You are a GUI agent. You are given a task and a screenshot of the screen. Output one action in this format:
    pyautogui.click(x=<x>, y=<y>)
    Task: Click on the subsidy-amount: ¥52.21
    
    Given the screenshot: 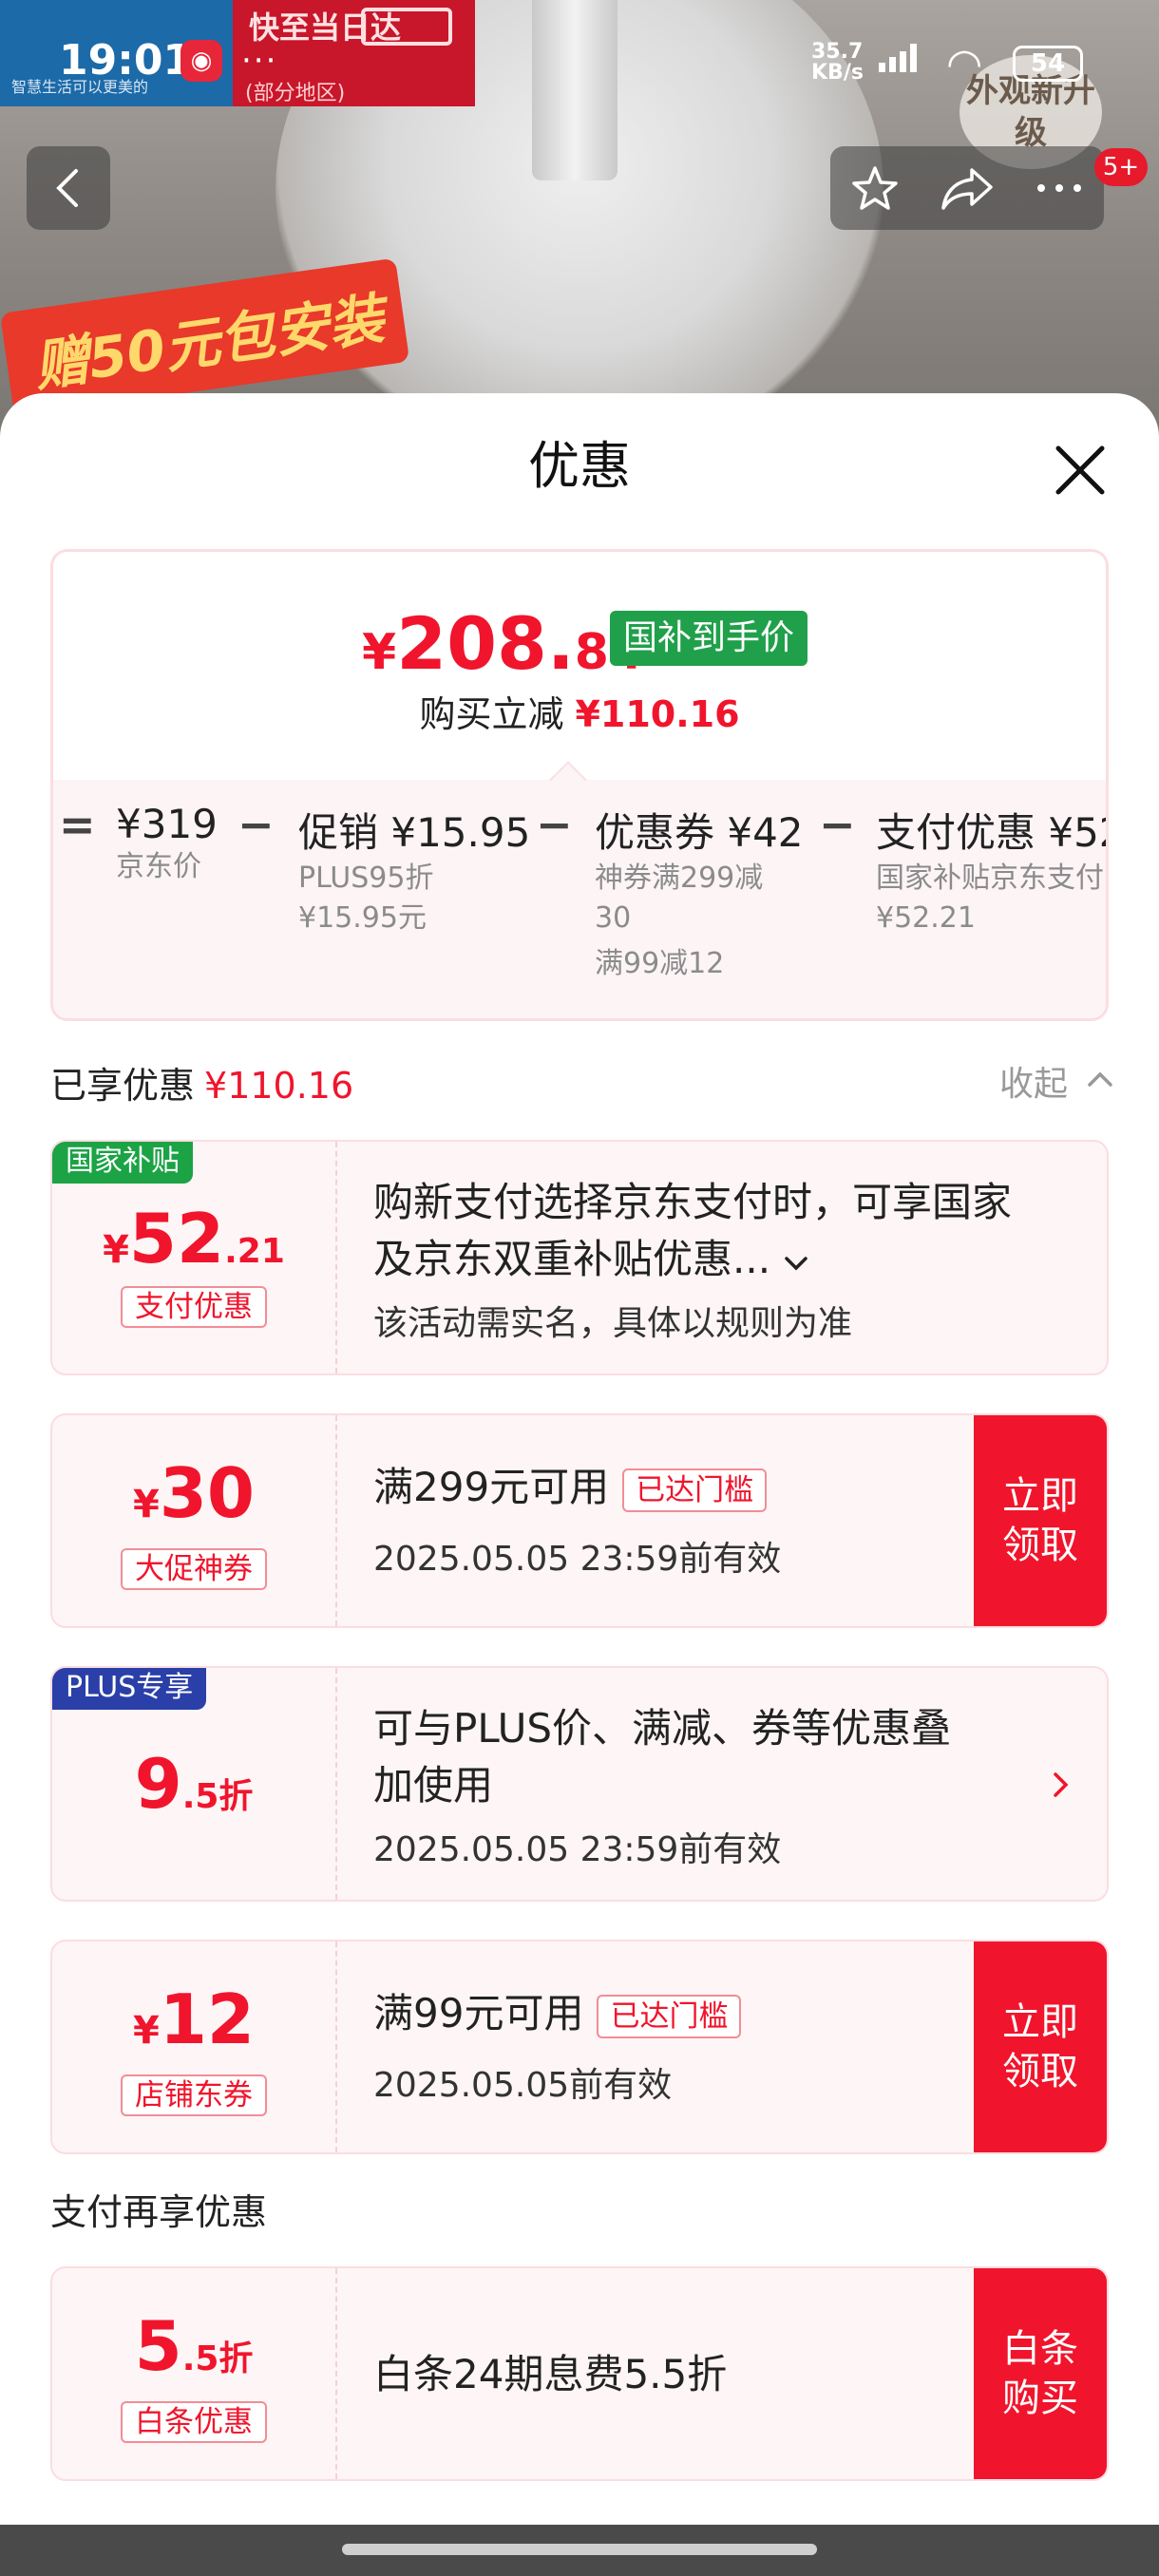 What is the action you would take?
    pyautogui.click(x=193, y=1239)
    